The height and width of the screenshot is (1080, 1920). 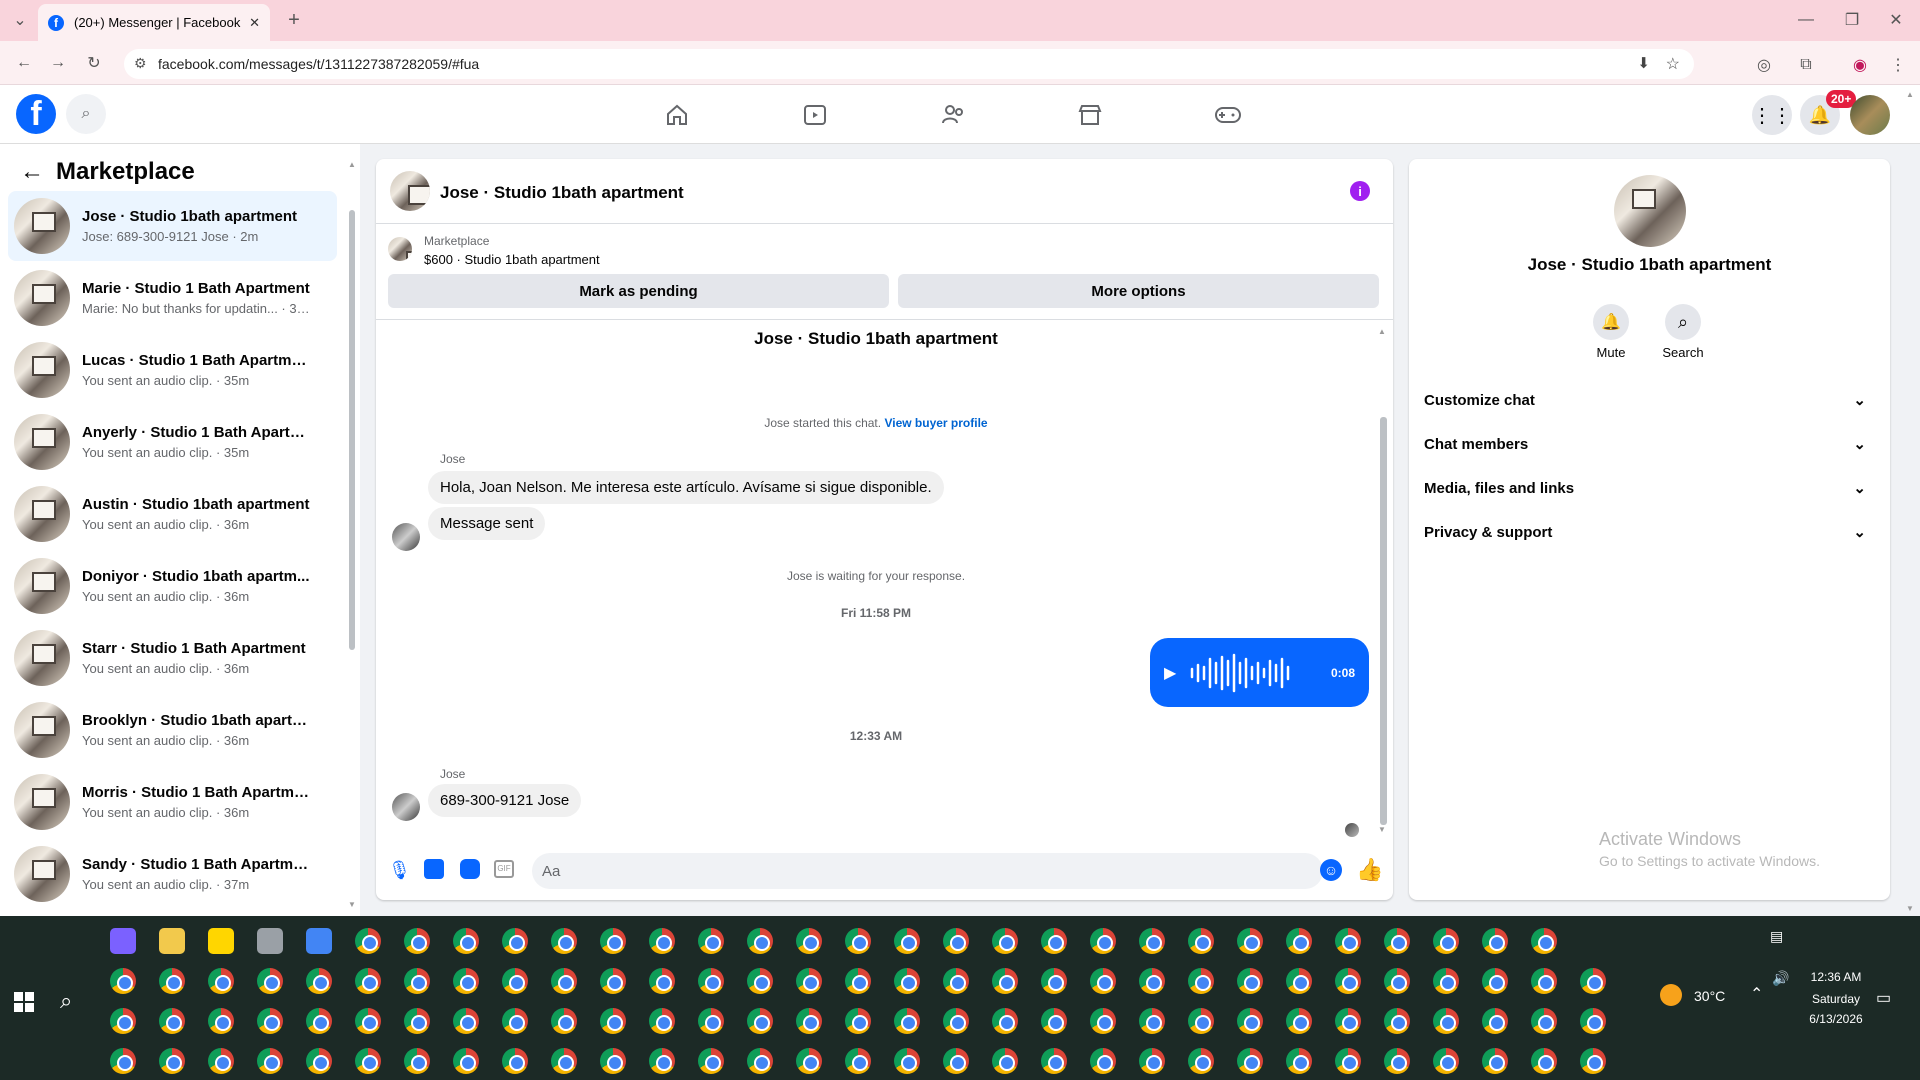 What do you see at coordinates (935, 423) in the screenshot?
I see `view-buyer-profile-link: View buyer profile` at bounding box center [935, 423].